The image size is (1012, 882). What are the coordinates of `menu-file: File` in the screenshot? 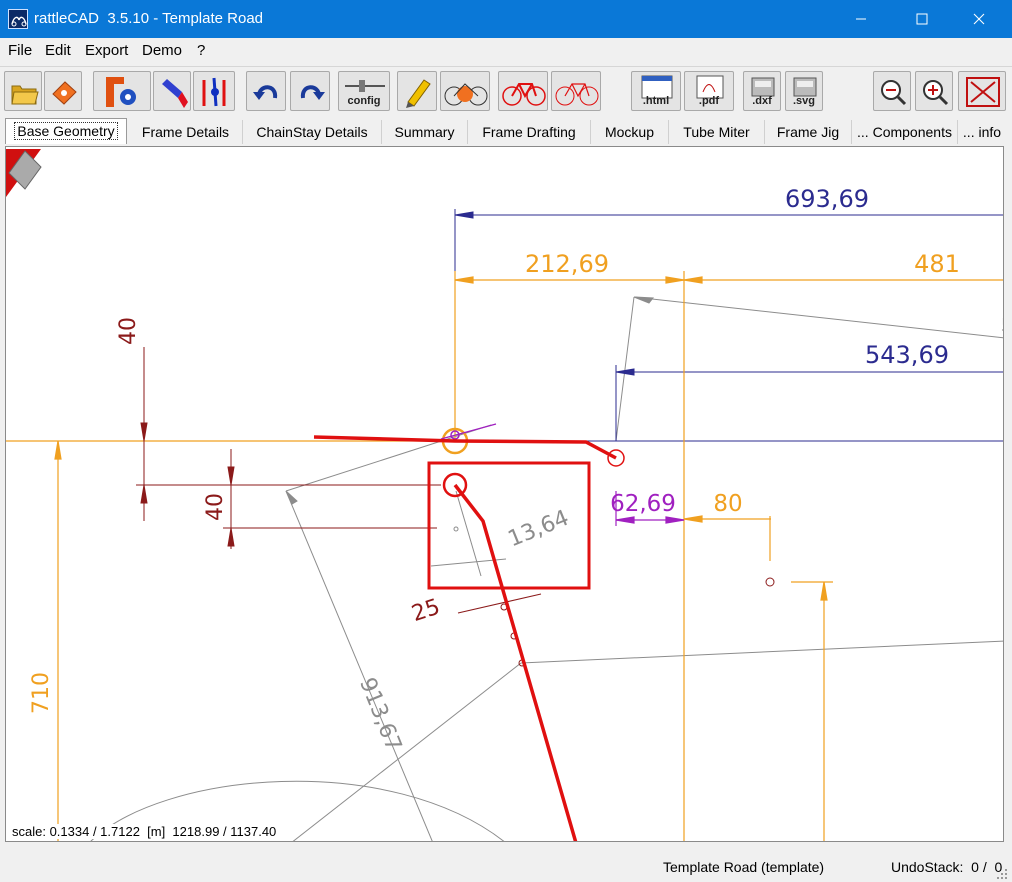 It's located at (20, 50).